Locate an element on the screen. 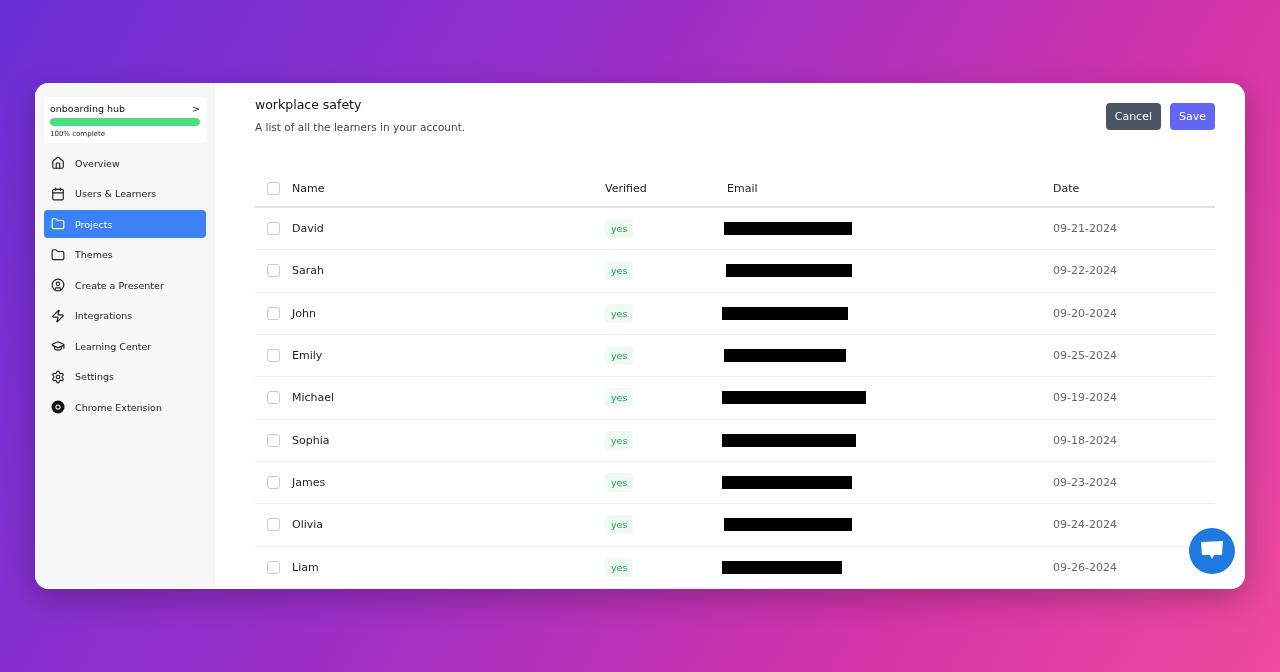  page-title: workplace safety is located at coordinates (309, 104).